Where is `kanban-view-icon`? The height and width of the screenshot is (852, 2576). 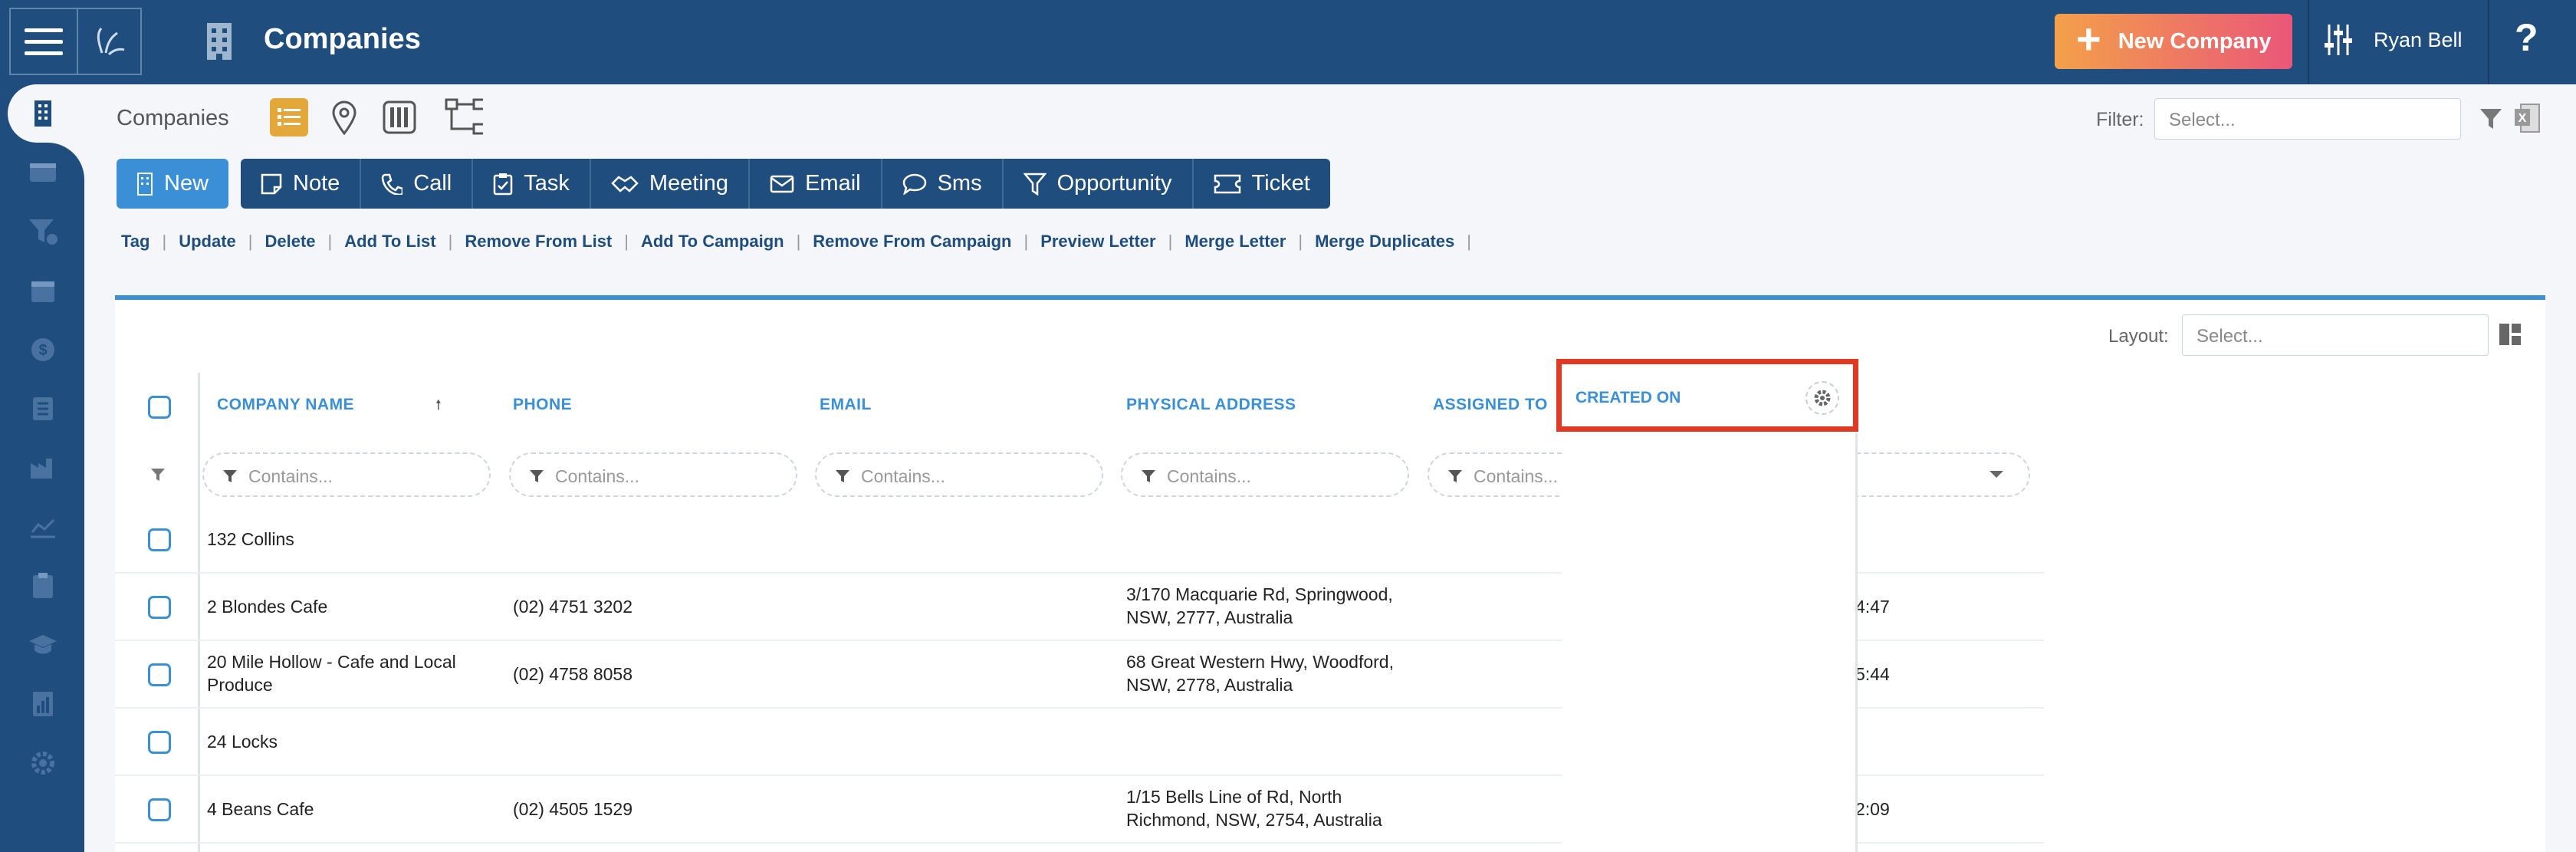 kanban-view-icon is located at coordinates (399, 117).